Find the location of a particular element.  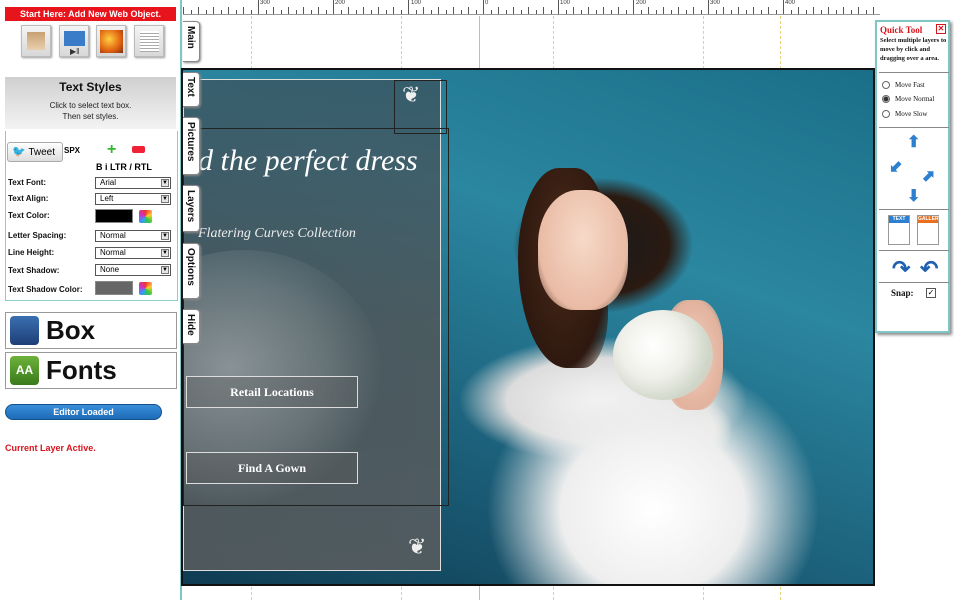

chevron-down-icon: ▼ is located at coordinates (165, 199).